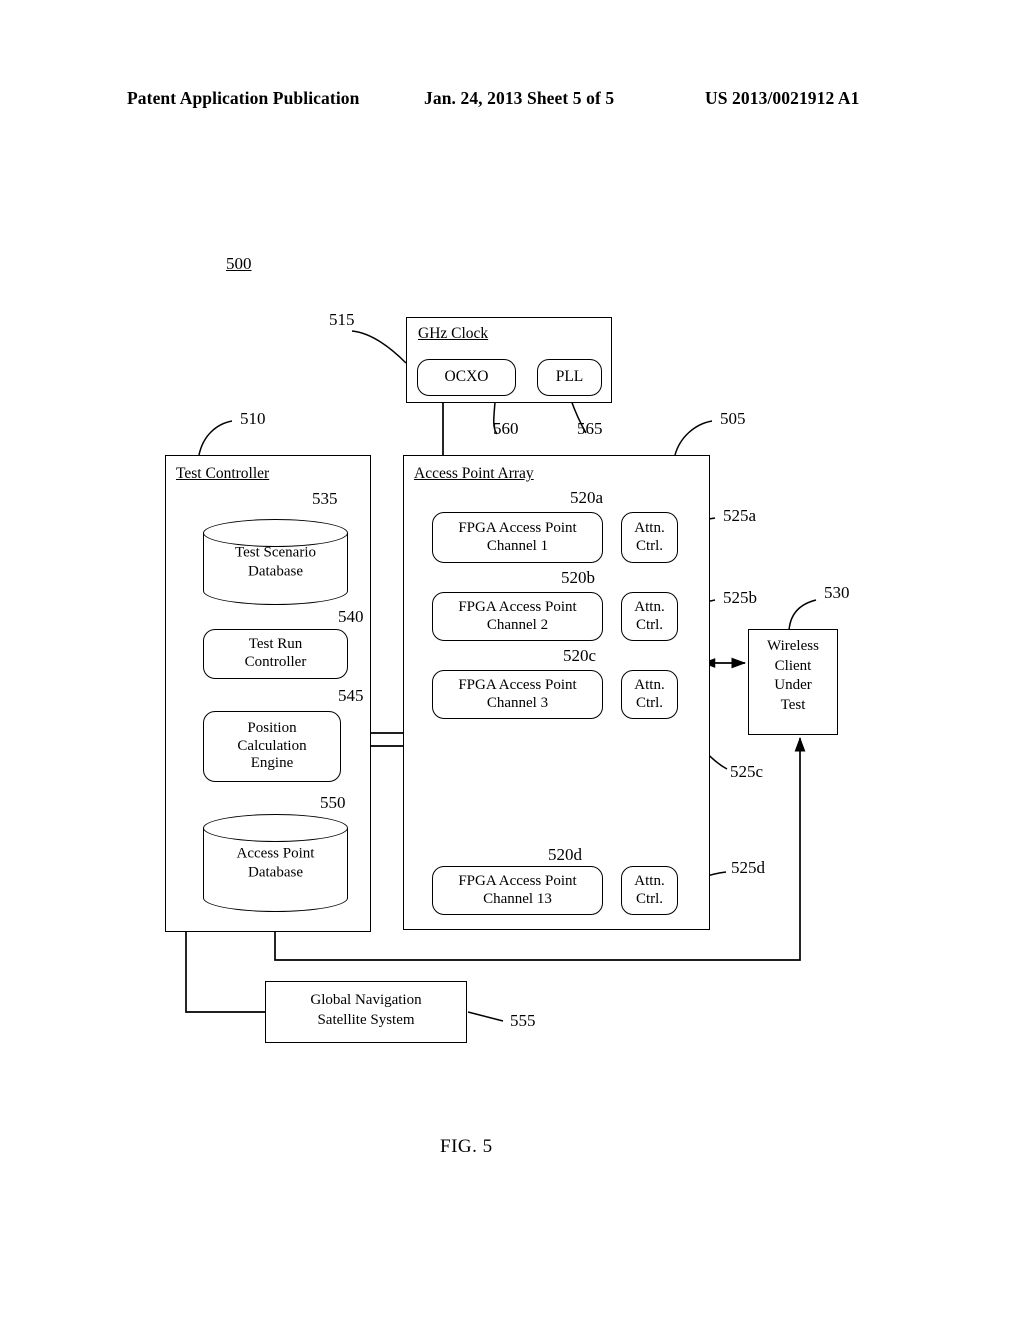 The image size is (1024, 1320). What do you see at coordinates (793, 685) in the screenshot?
I see `wireless-client-line3: Under` at bounding box center [793, 685].